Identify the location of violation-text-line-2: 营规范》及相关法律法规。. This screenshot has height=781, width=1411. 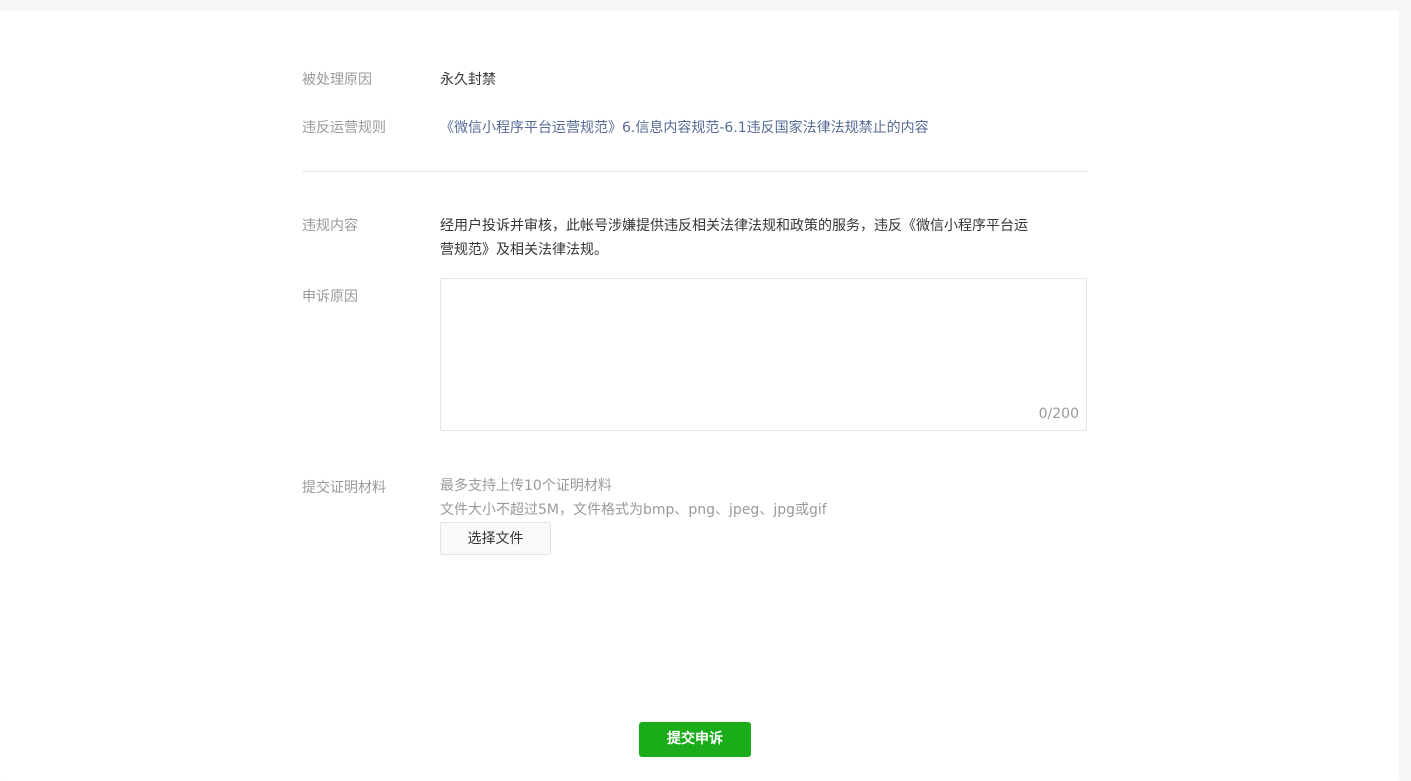
(524, 250).